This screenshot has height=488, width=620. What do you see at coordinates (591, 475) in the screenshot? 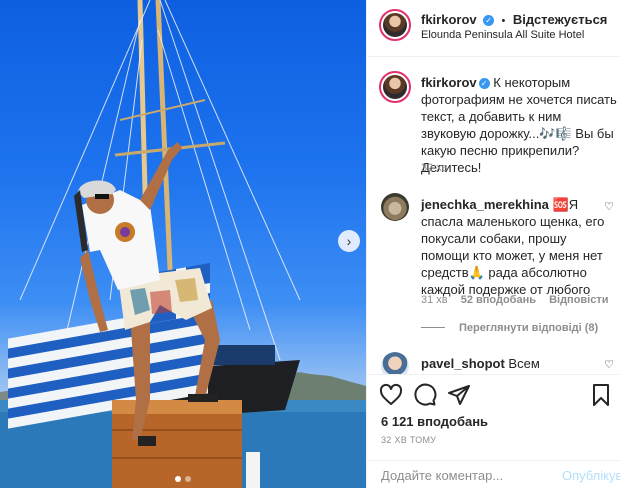
I see `post-comment-button: Опублікувати` at bounding box center [591, 475].